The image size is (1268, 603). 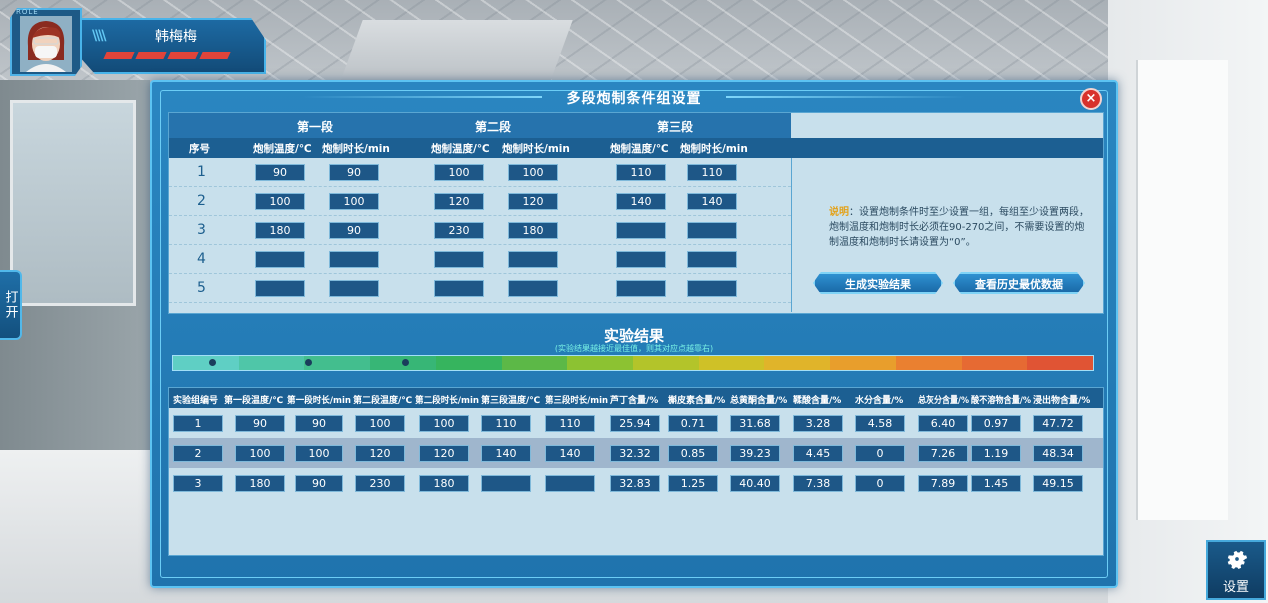 I want to click on close-button: ×, so click(x=1091, y=99).